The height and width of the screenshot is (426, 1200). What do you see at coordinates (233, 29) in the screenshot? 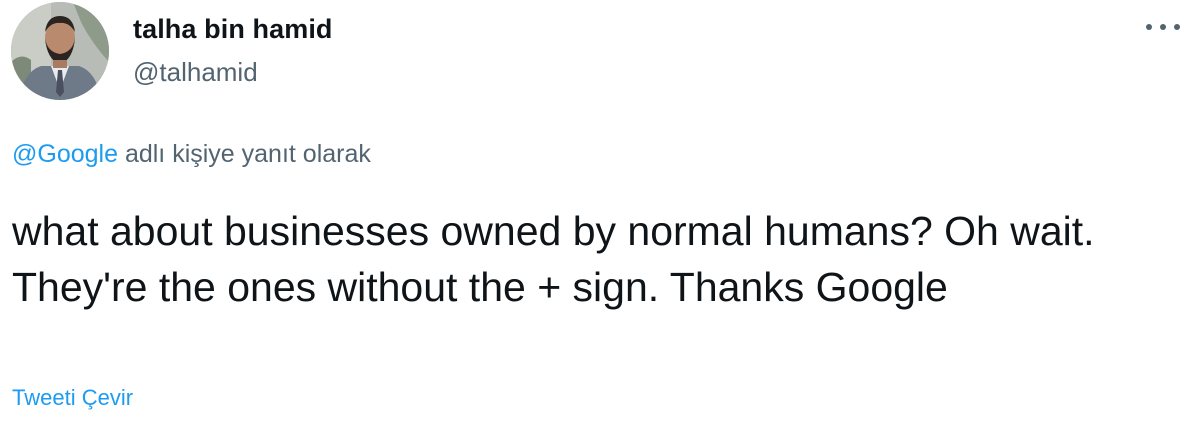
I see `display-name: talha bin hamid` at bounding box center [233, 29].